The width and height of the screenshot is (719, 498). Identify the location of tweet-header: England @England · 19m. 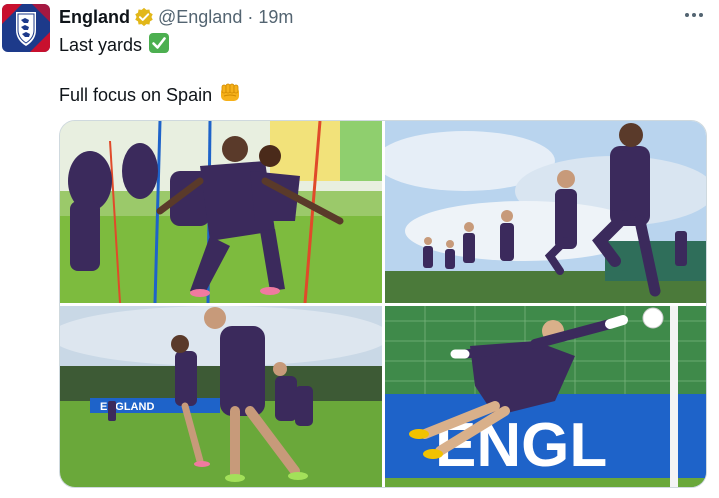
(381, 17).